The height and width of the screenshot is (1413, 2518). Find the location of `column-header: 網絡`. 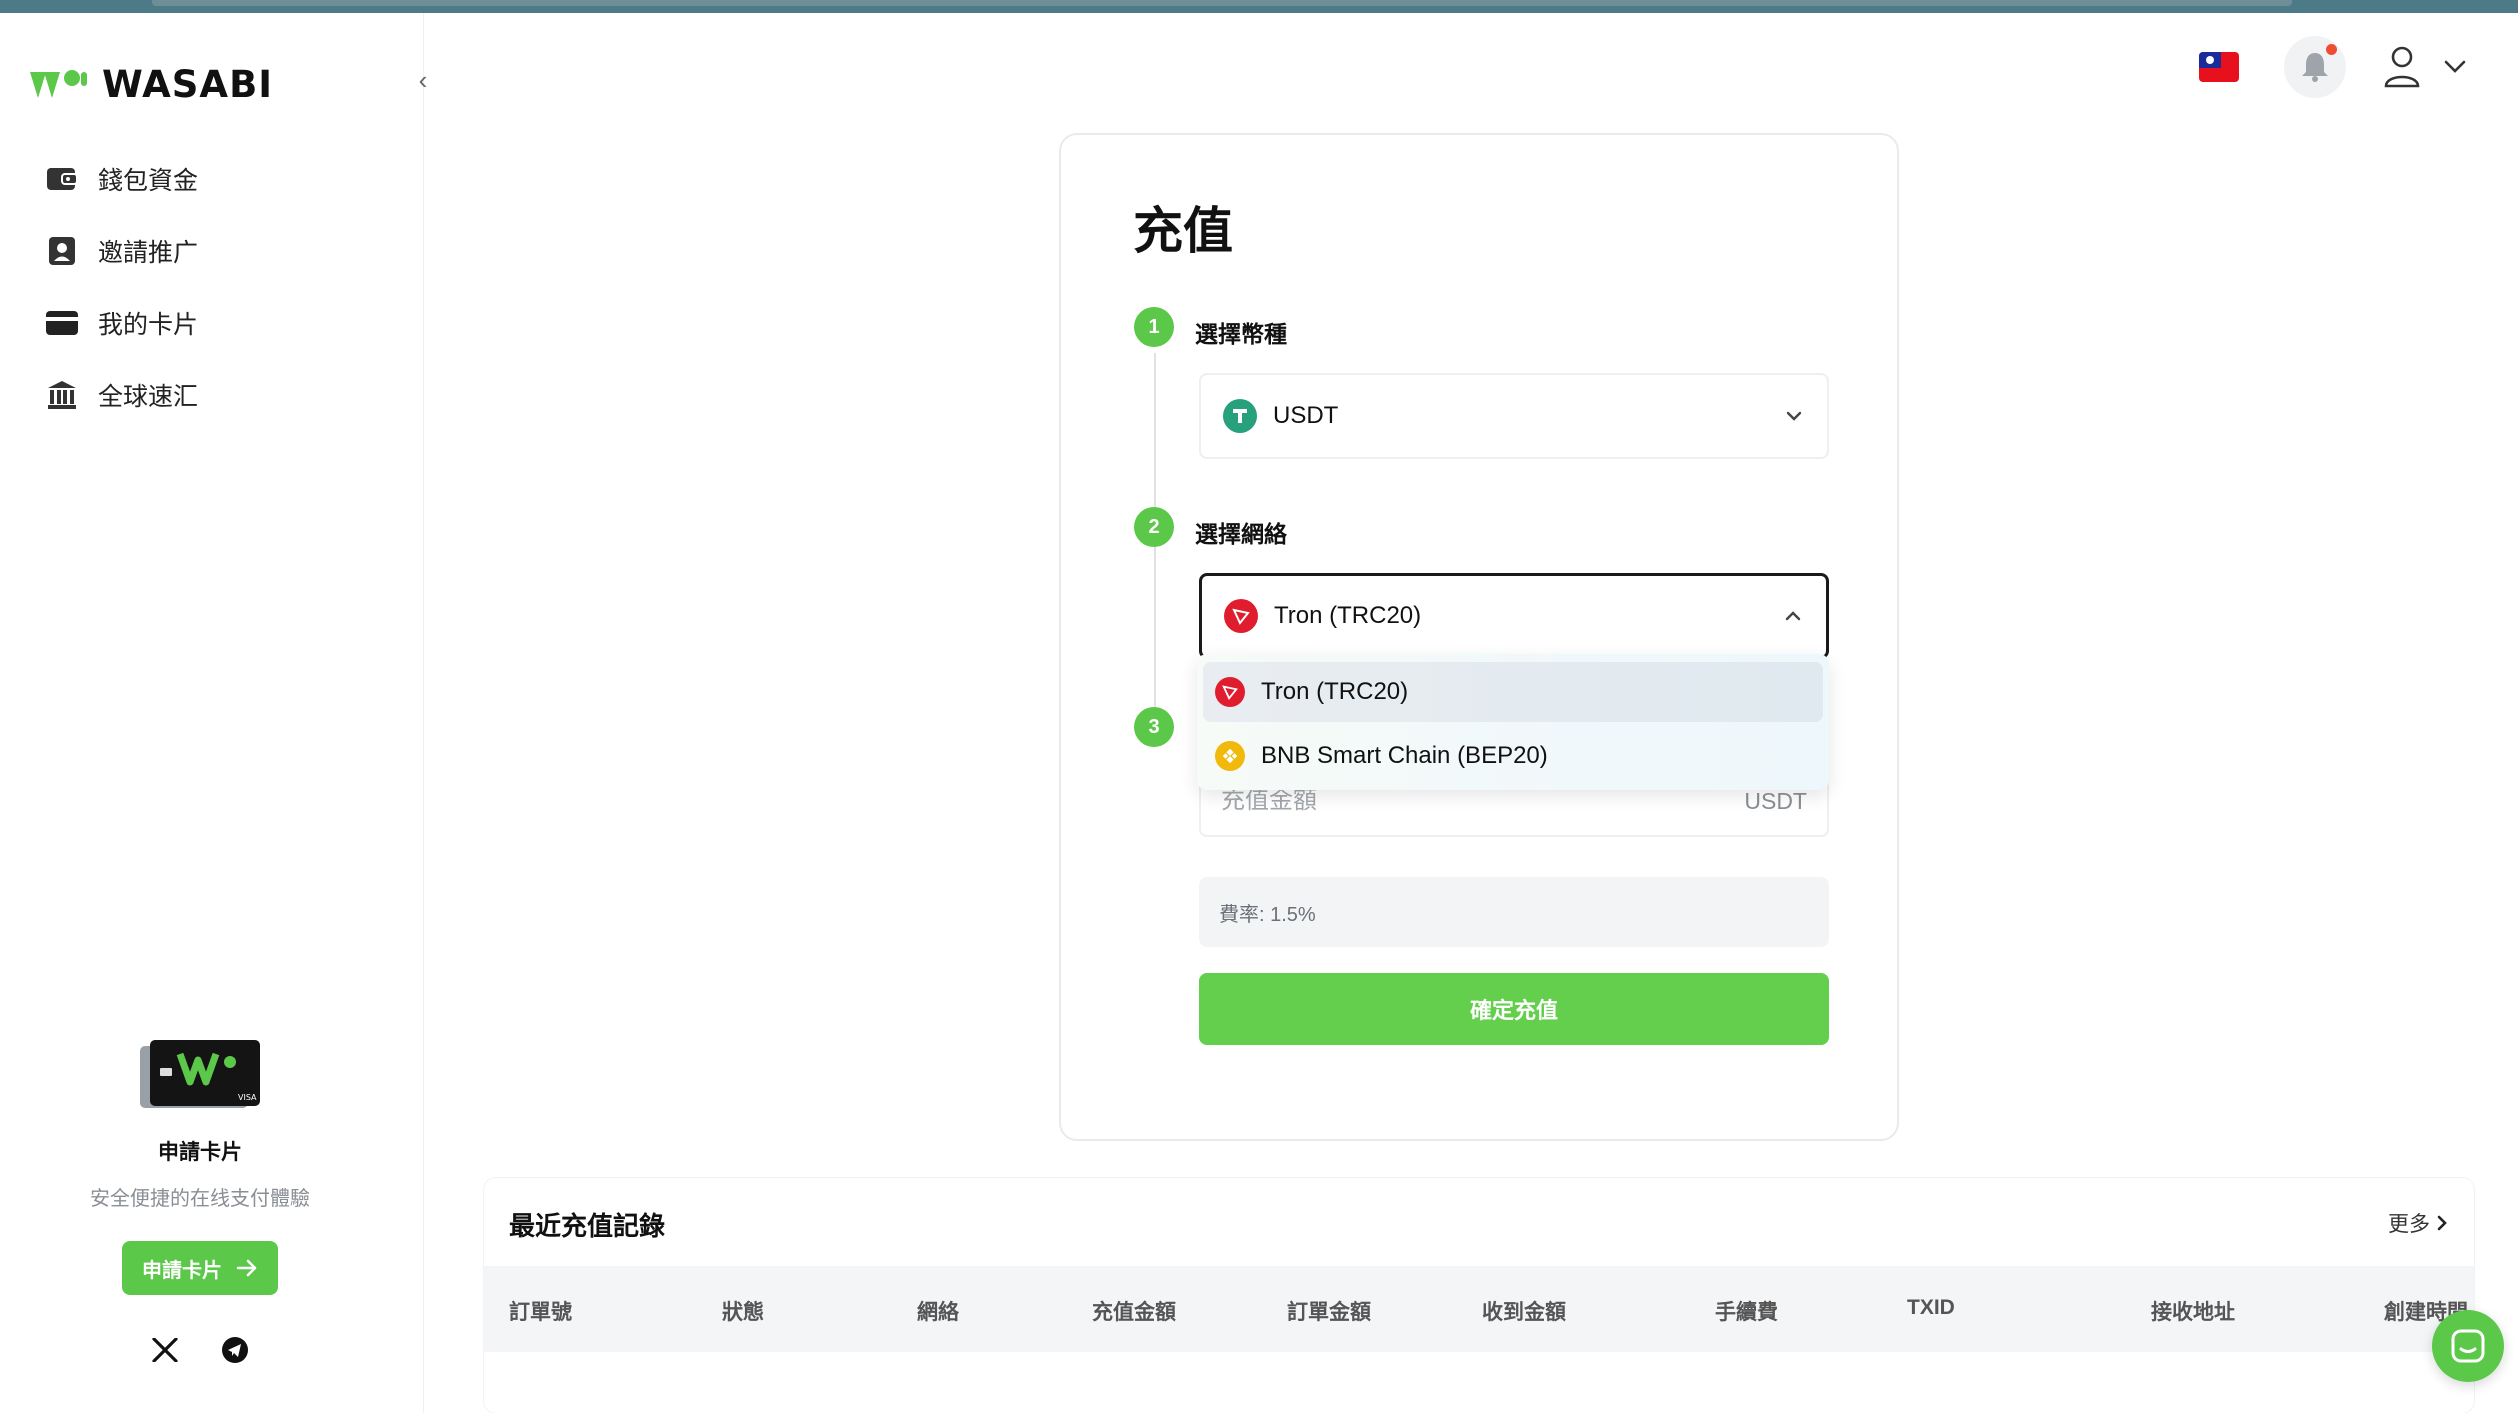

column-header: 網絡 is located at coordinates (938, 1312).